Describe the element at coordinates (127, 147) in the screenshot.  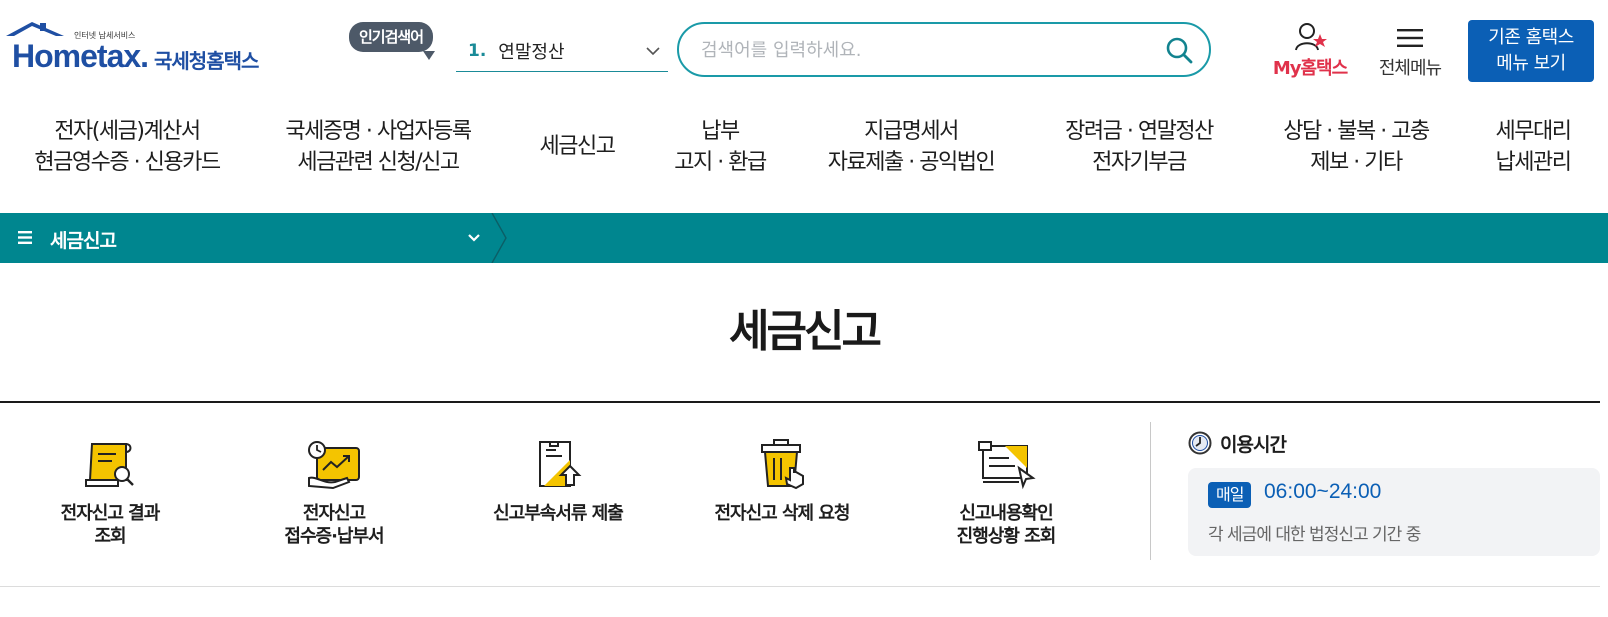
I see `gnb-item-e-invoice: 전자(세금)계산서 현금영수증 · 신용카드` at that location.